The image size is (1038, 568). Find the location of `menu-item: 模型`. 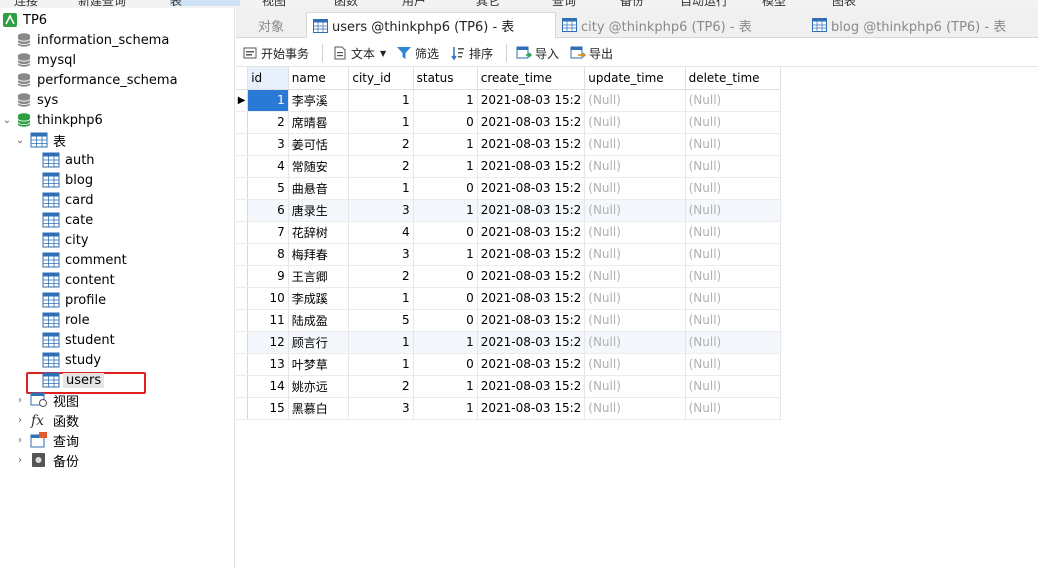

menu-item: 模型 is located at coordinates (774, 4).